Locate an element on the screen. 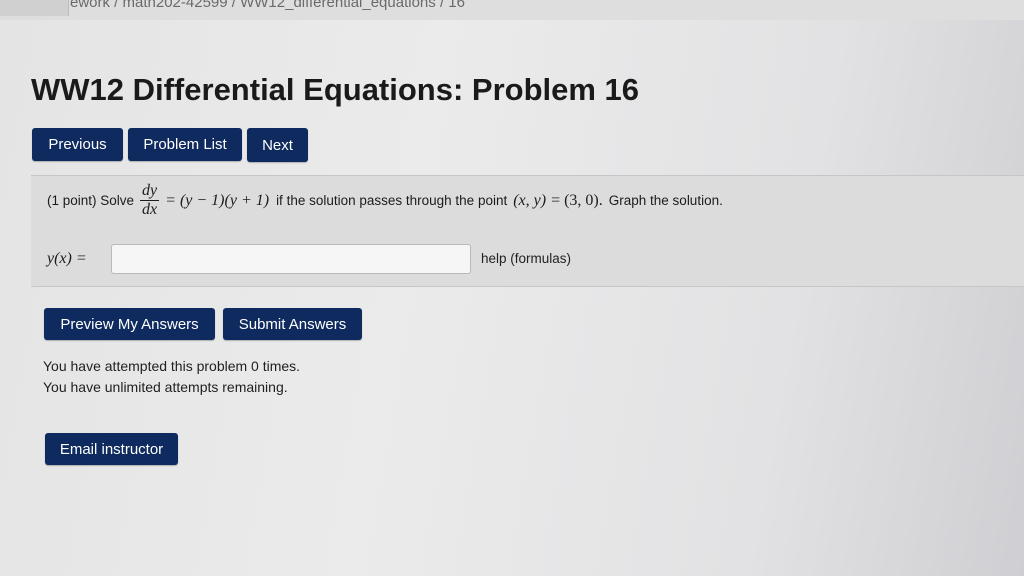  problem-points-text: (1 point) Solve is located at coordinates (91, 200).